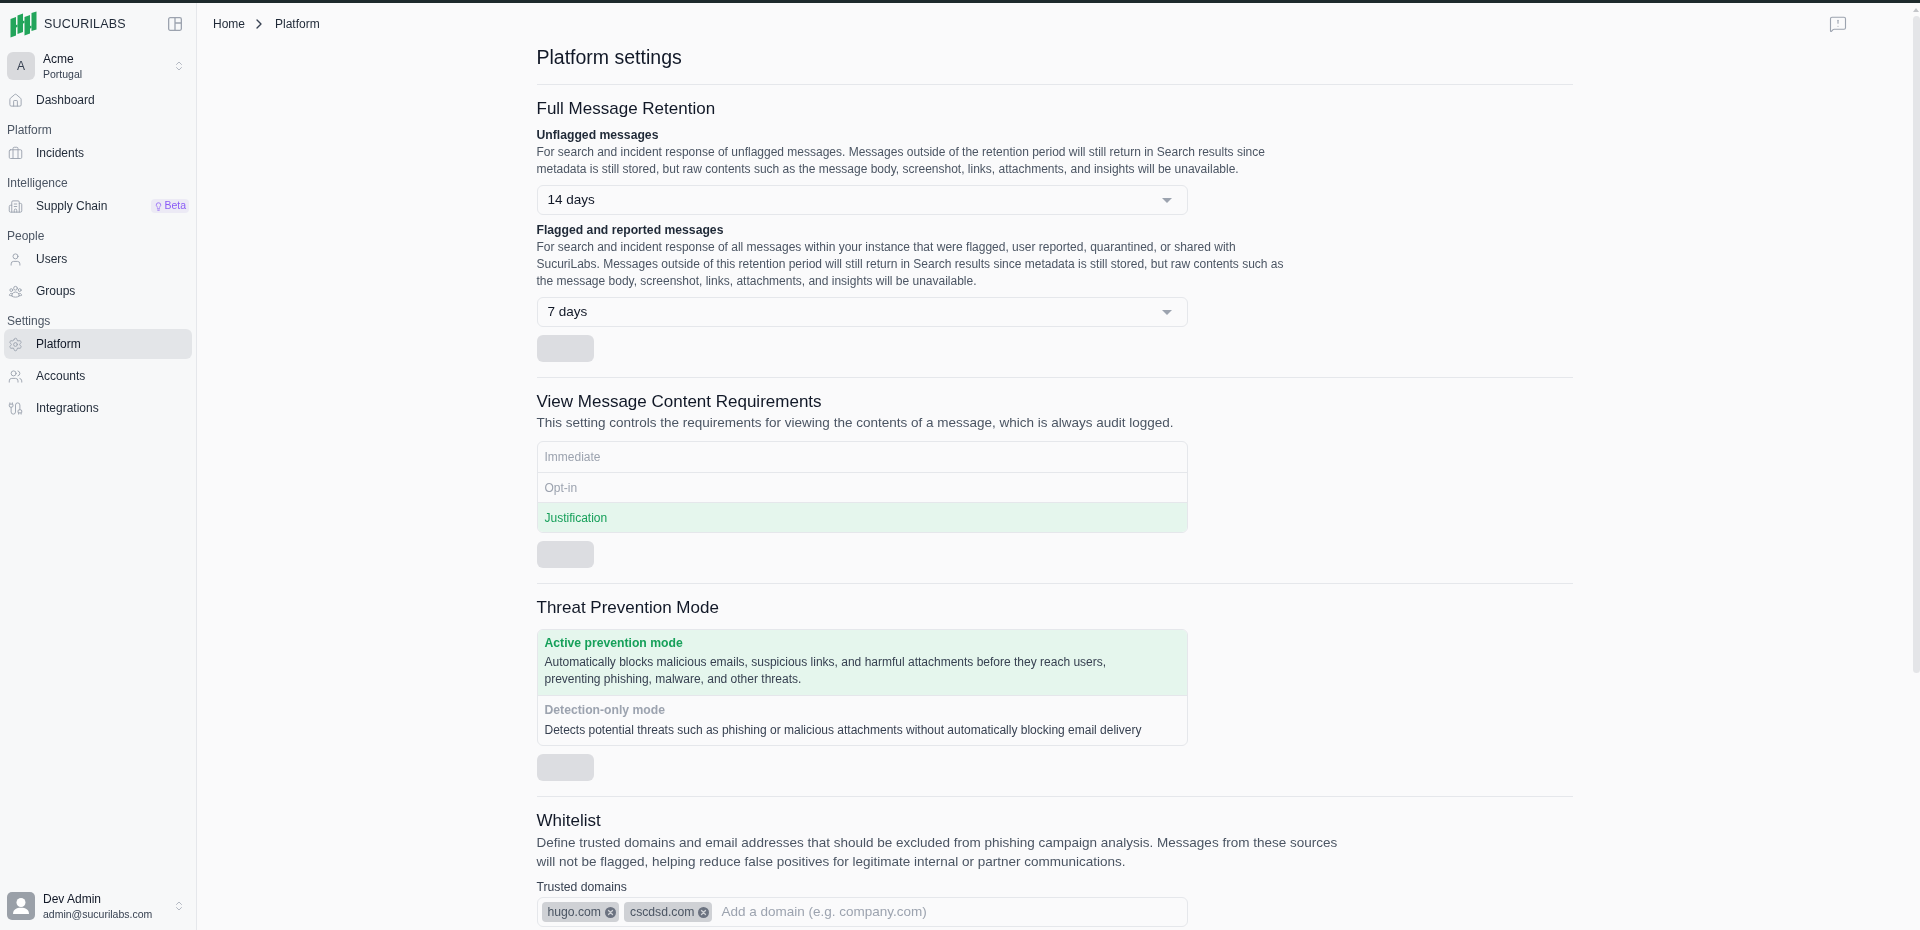 The image size is (1920, 930). Describe the element at coordinates (98, 100) in the screenshot. I see `nav-item: Dashboard` at that location.